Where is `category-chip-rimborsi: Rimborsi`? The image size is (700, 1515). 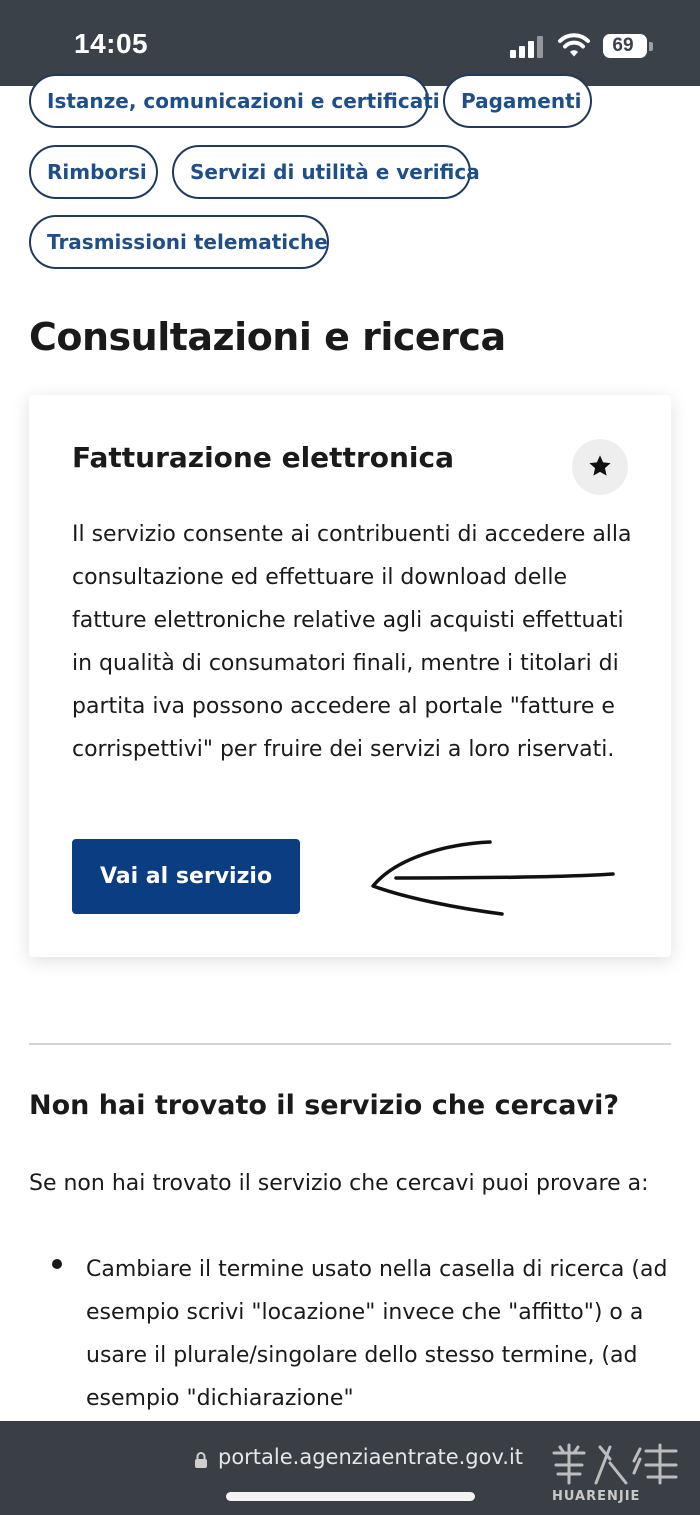
category-chip-rimborsi: Rimborsi is located at coordinates (93, 172).